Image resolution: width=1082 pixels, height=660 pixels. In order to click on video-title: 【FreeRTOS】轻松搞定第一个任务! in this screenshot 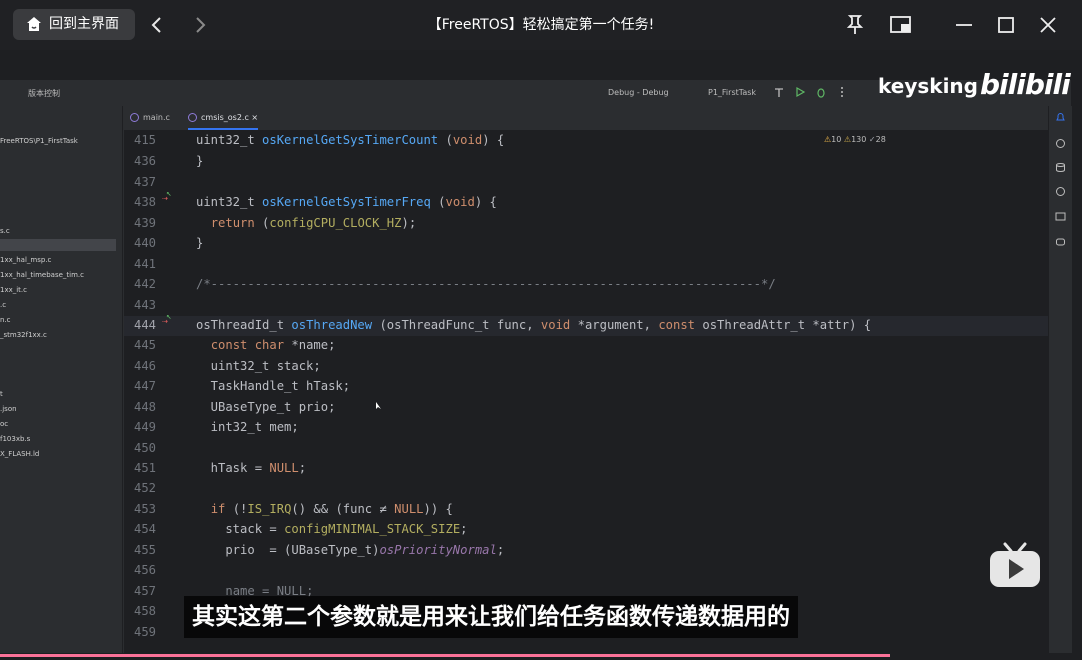, I will do `click(541, 25)`.